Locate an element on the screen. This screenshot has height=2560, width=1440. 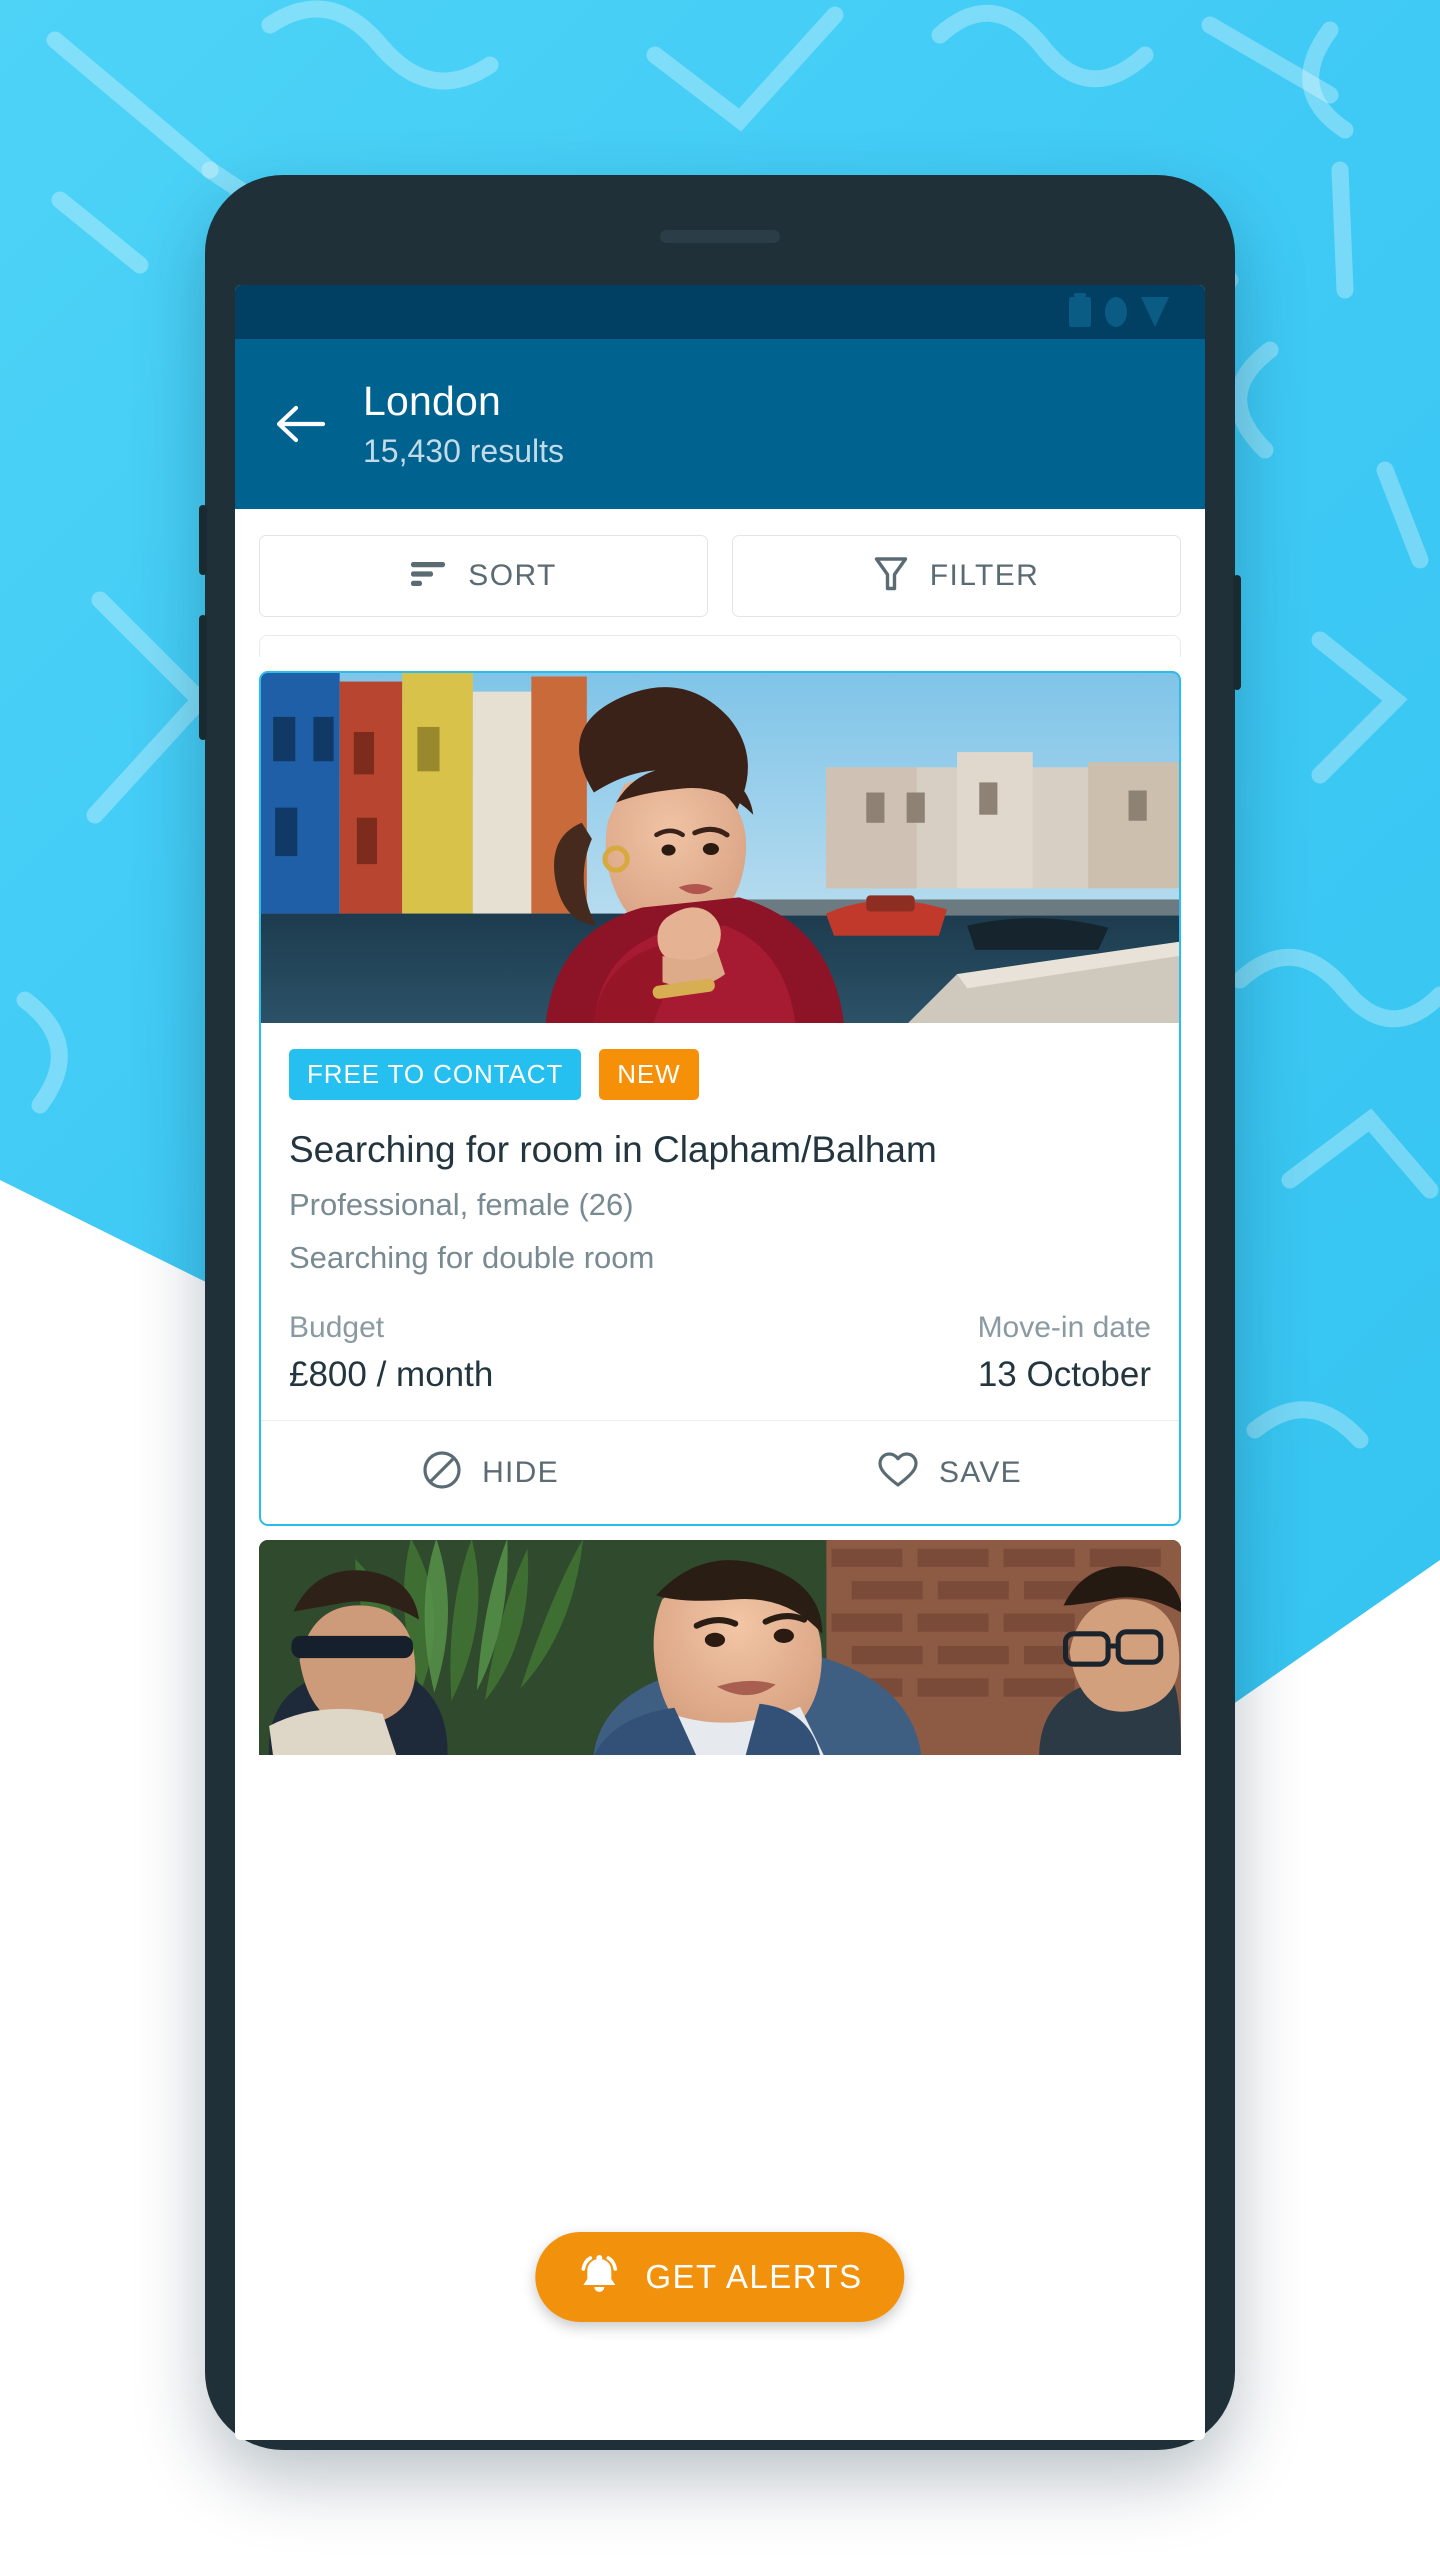
bell-icon is located at coordinates (599, 2277).